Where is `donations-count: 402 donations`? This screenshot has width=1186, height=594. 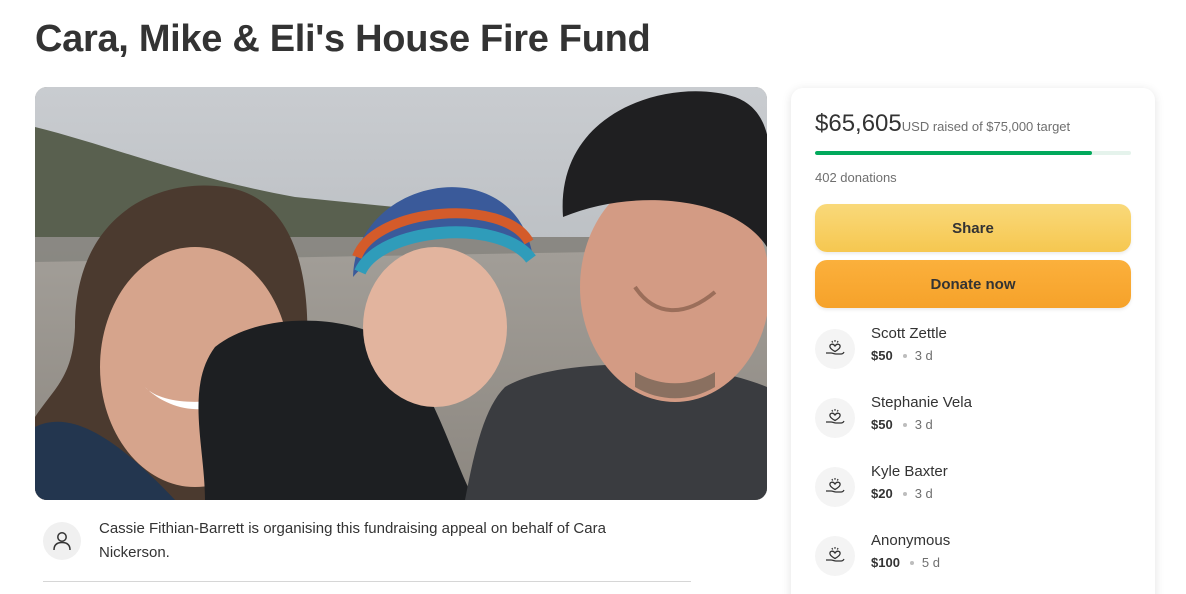 donations-count: 402 donations is located at coordinates (856, 177).